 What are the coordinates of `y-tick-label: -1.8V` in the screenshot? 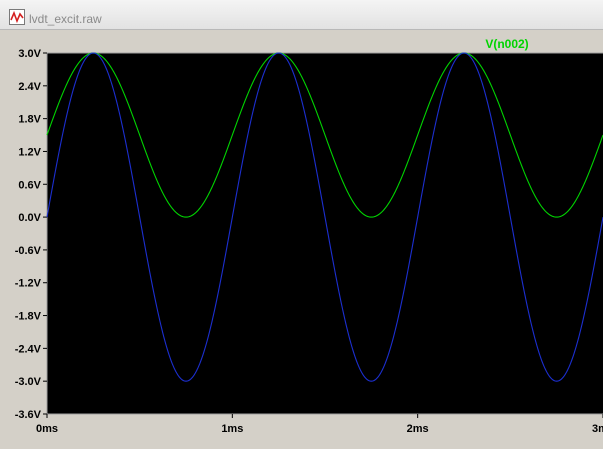 It's located at (28, 317).